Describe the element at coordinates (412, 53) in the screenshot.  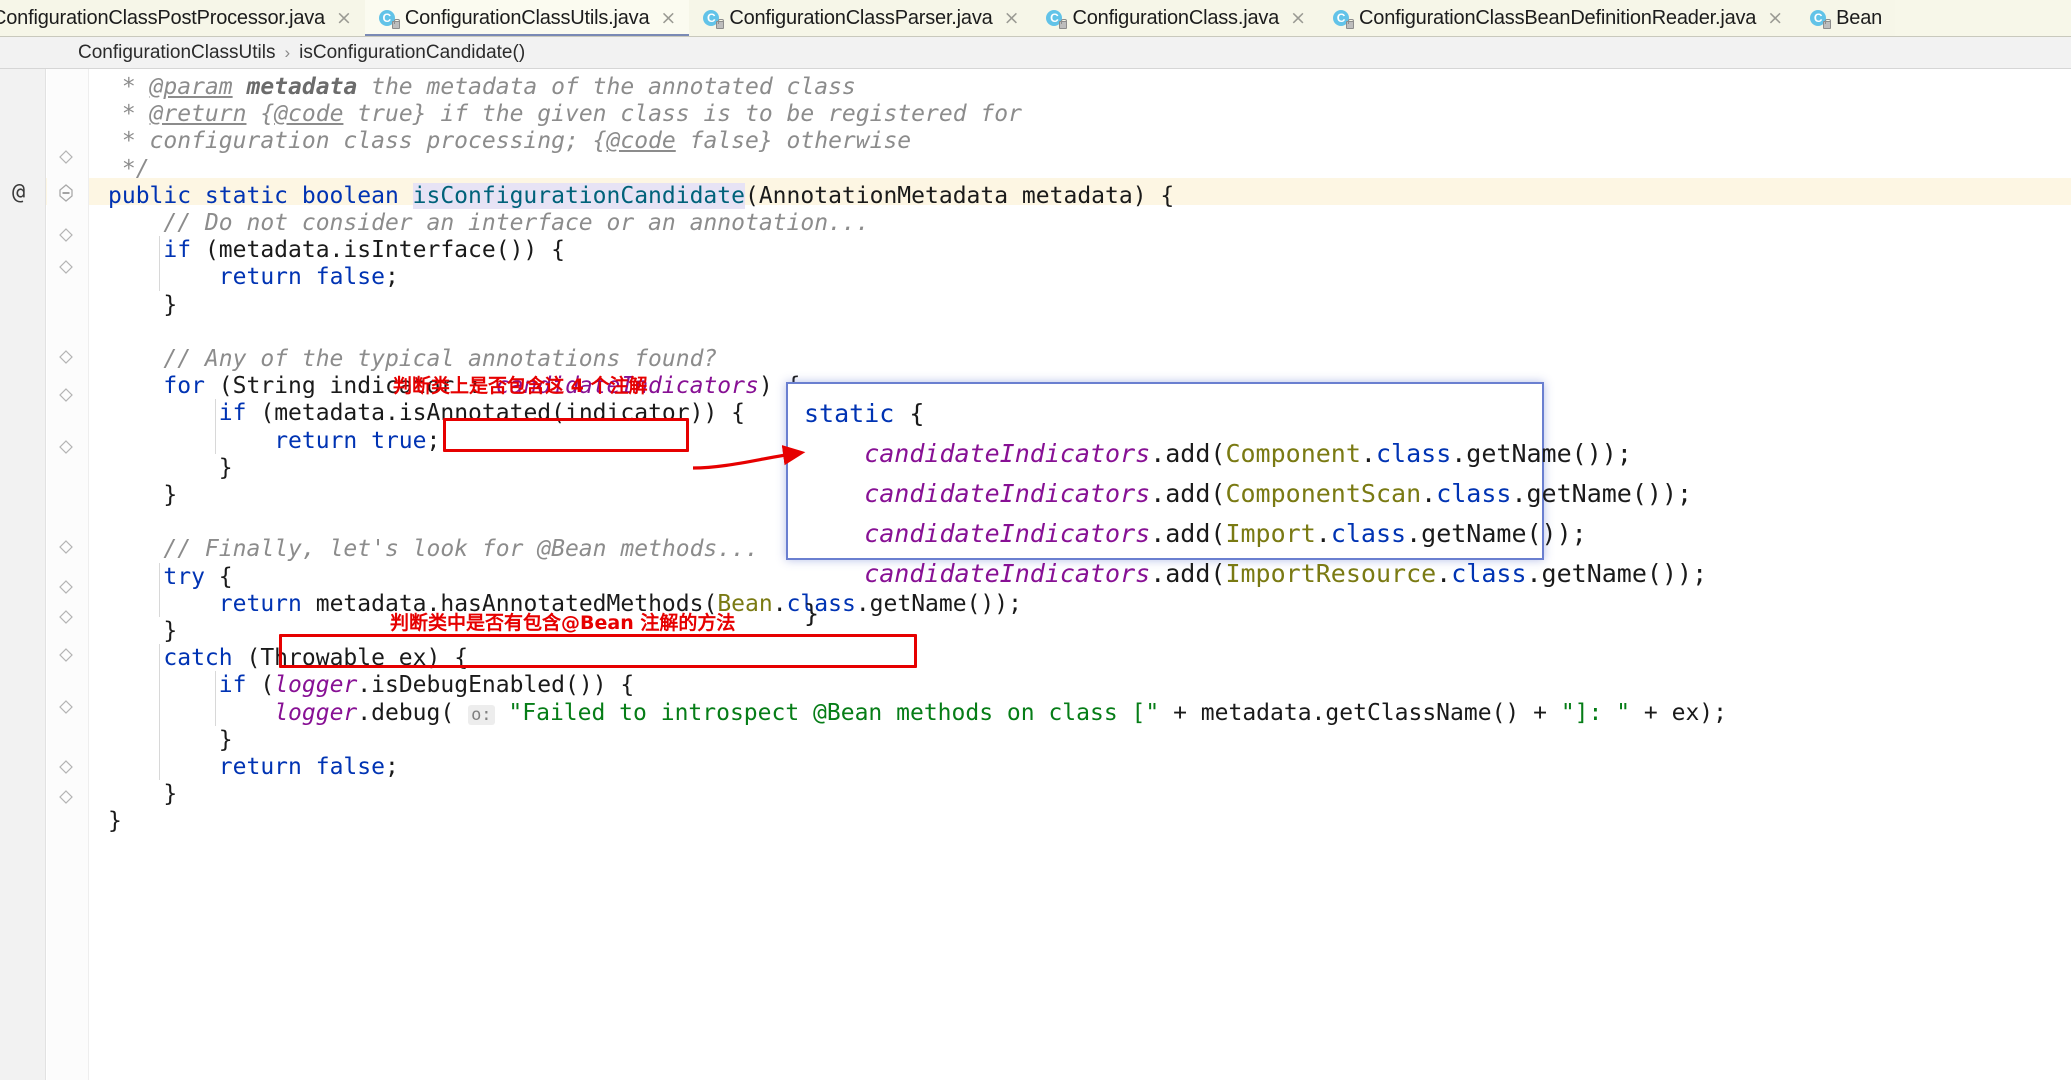
I see `breadcrumb-method: isConfigurationCandidate()` at that location.